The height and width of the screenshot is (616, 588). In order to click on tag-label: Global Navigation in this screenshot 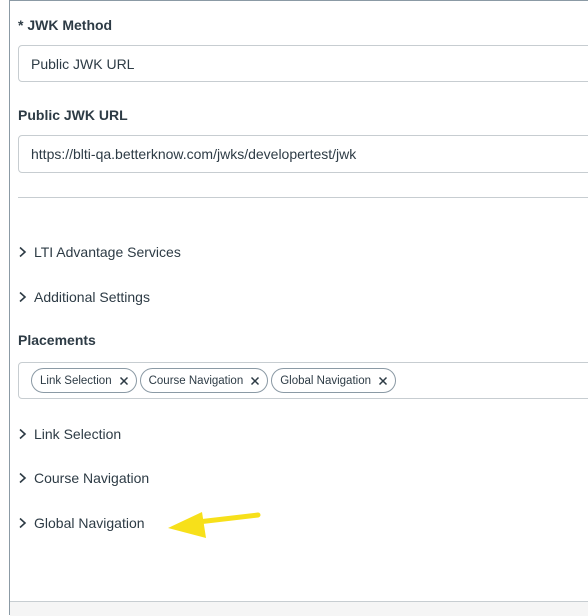, I will do `click(325, 380)`.